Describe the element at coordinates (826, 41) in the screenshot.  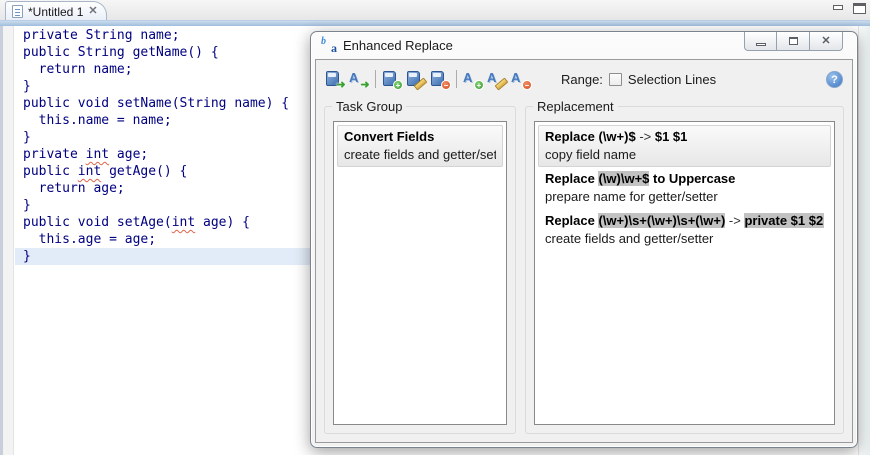
I see `close-button: ✕` at that location.